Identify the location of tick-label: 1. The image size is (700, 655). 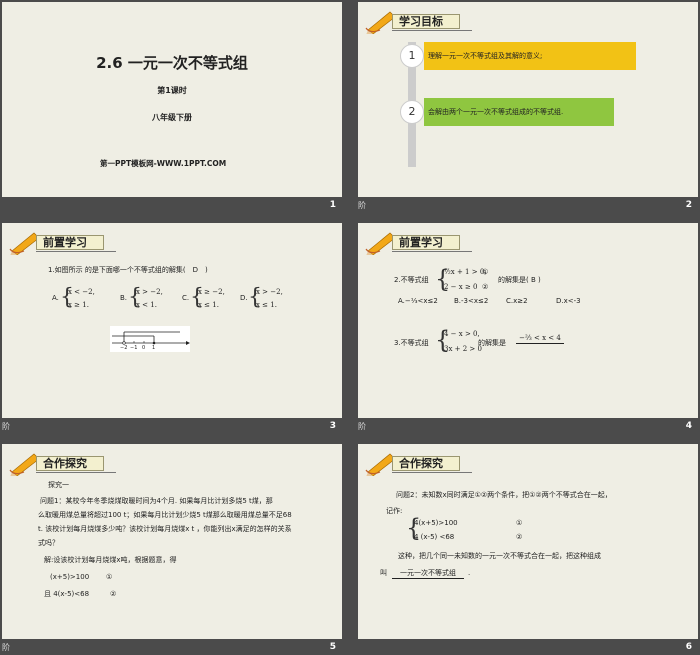
(154, 348).